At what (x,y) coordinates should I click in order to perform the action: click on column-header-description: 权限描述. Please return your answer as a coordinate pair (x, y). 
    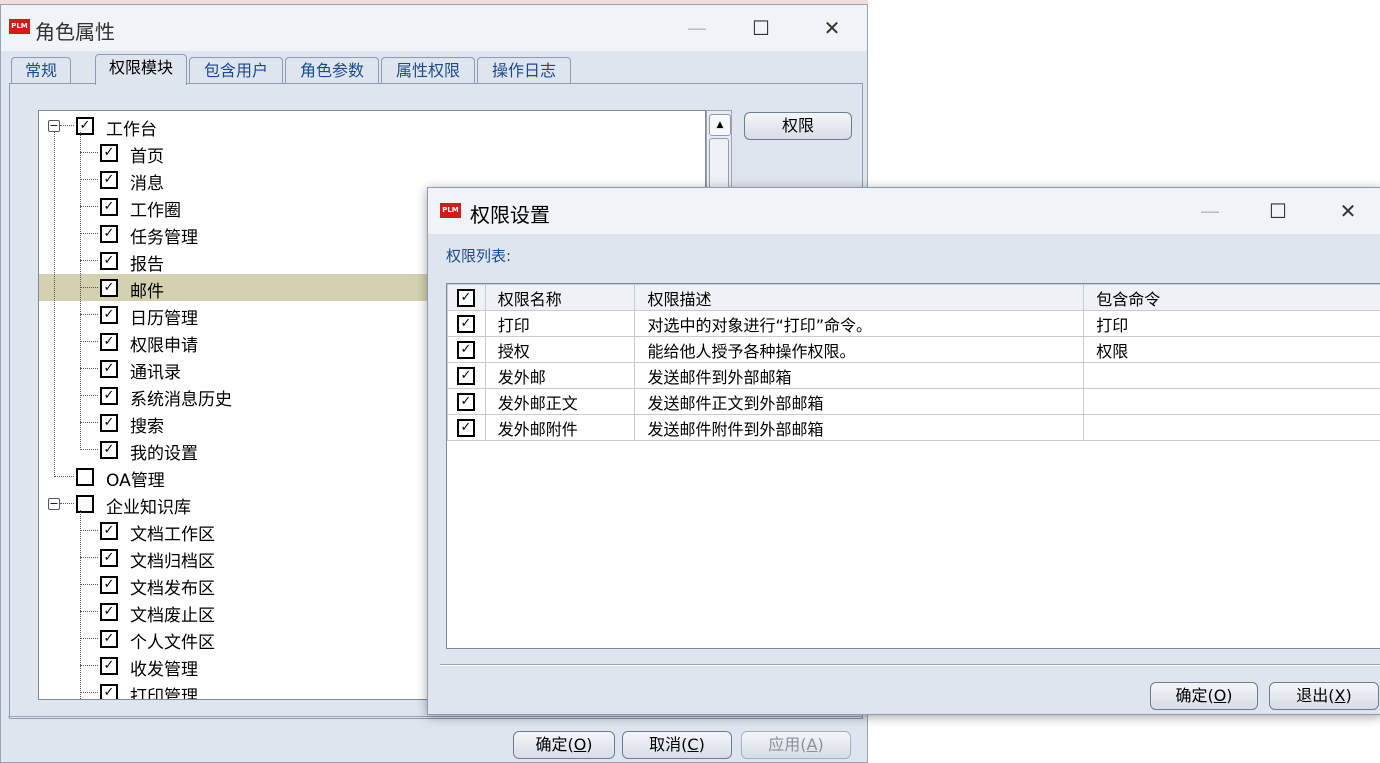
    Looking at the image, I should click on (859, 297).